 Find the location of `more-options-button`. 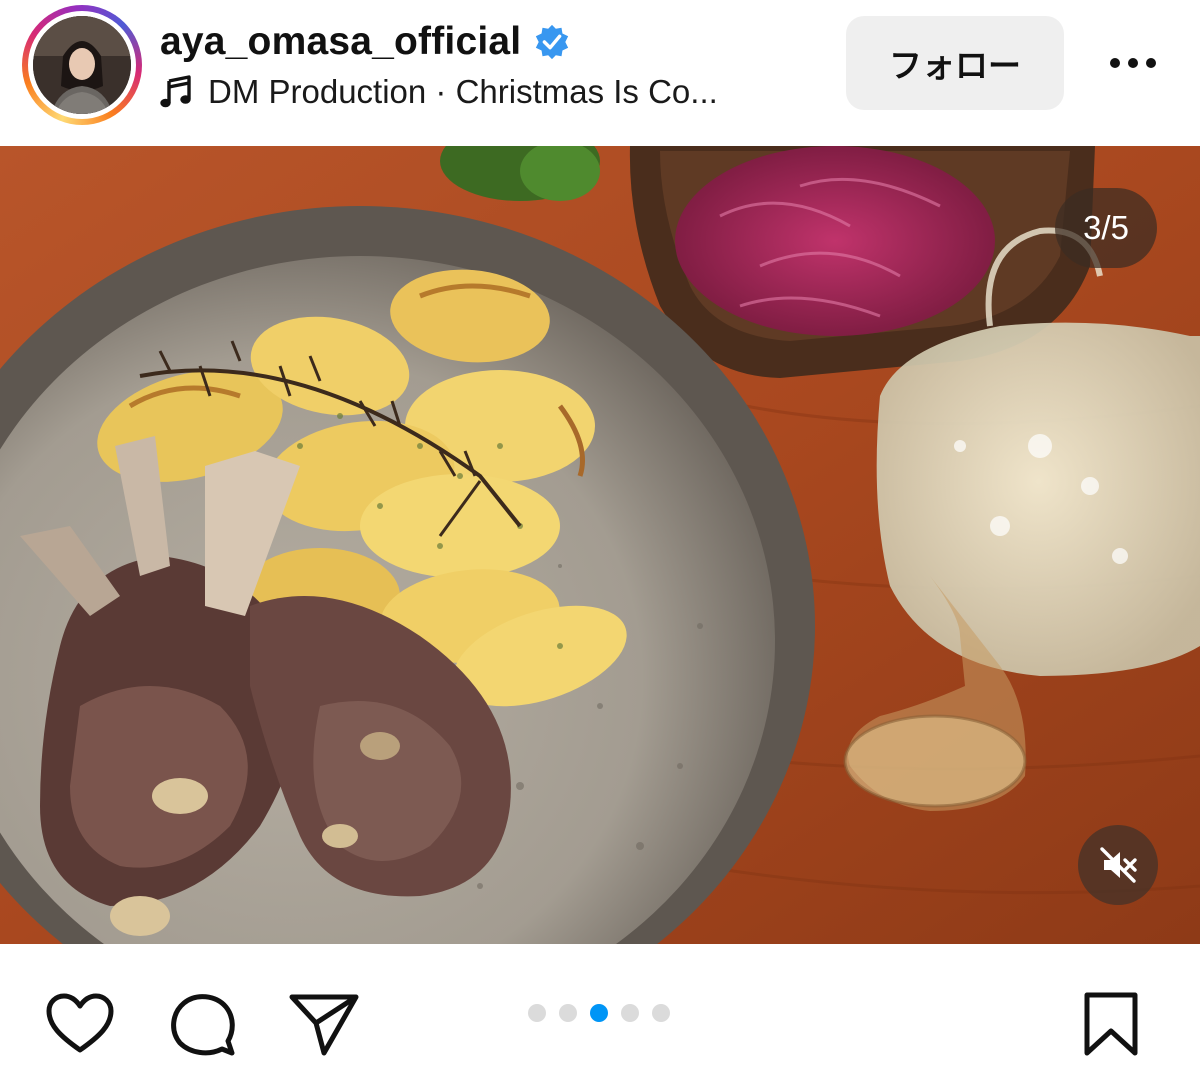

more-options-button is located at coordinates (1133, 63).